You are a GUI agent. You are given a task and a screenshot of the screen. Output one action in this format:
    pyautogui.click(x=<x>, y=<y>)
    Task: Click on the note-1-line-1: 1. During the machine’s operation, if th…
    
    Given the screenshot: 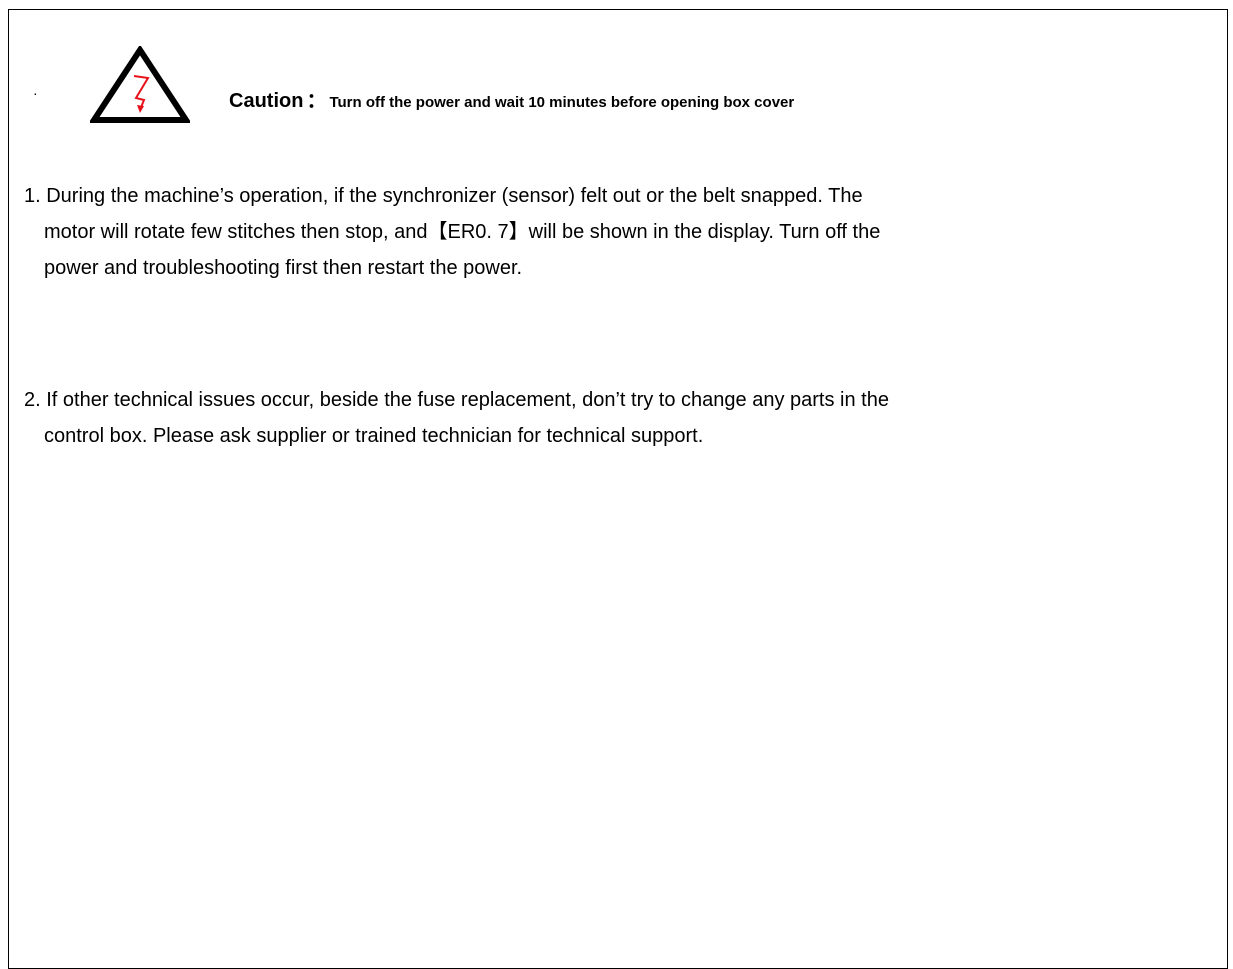 What is the action you would take?
    pyautogui.click(x=443, y=196)
    